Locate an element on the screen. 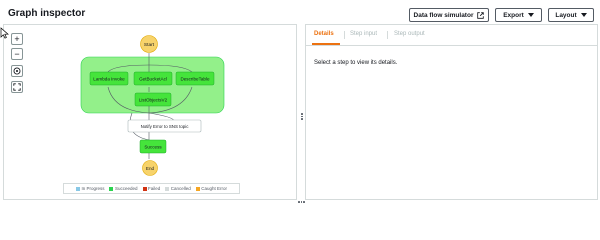 The width and height of the screenshot is (600, 240). describe-table-node: DescribeTable is located at coordinates (195, 78).